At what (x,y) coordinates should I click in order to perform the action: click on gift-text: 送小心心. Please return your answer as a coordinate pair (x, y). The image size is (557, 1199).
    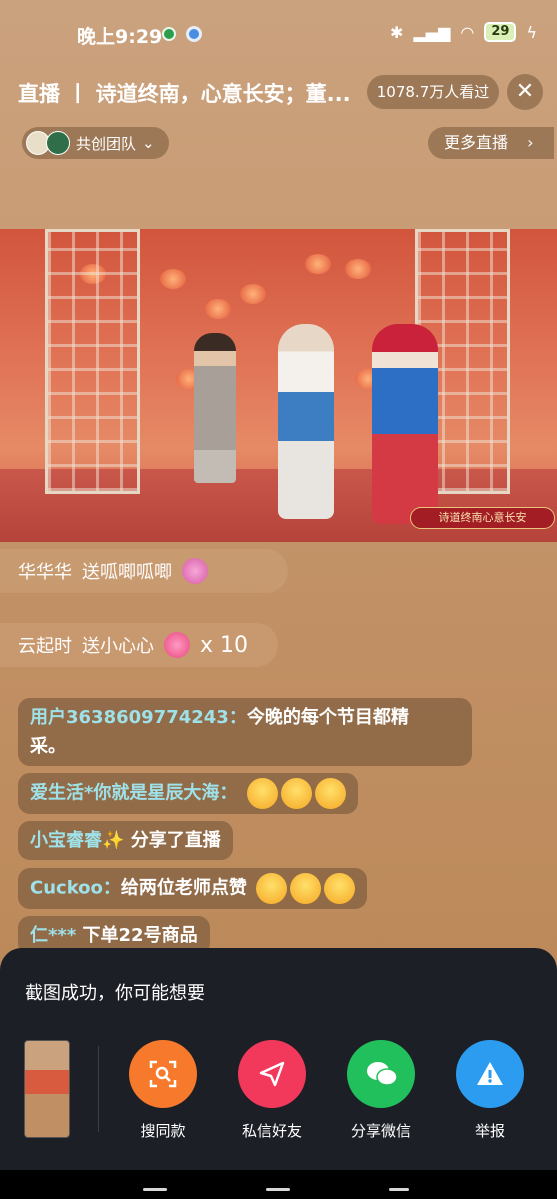
    Looking at the image, I should click on (118, 646).